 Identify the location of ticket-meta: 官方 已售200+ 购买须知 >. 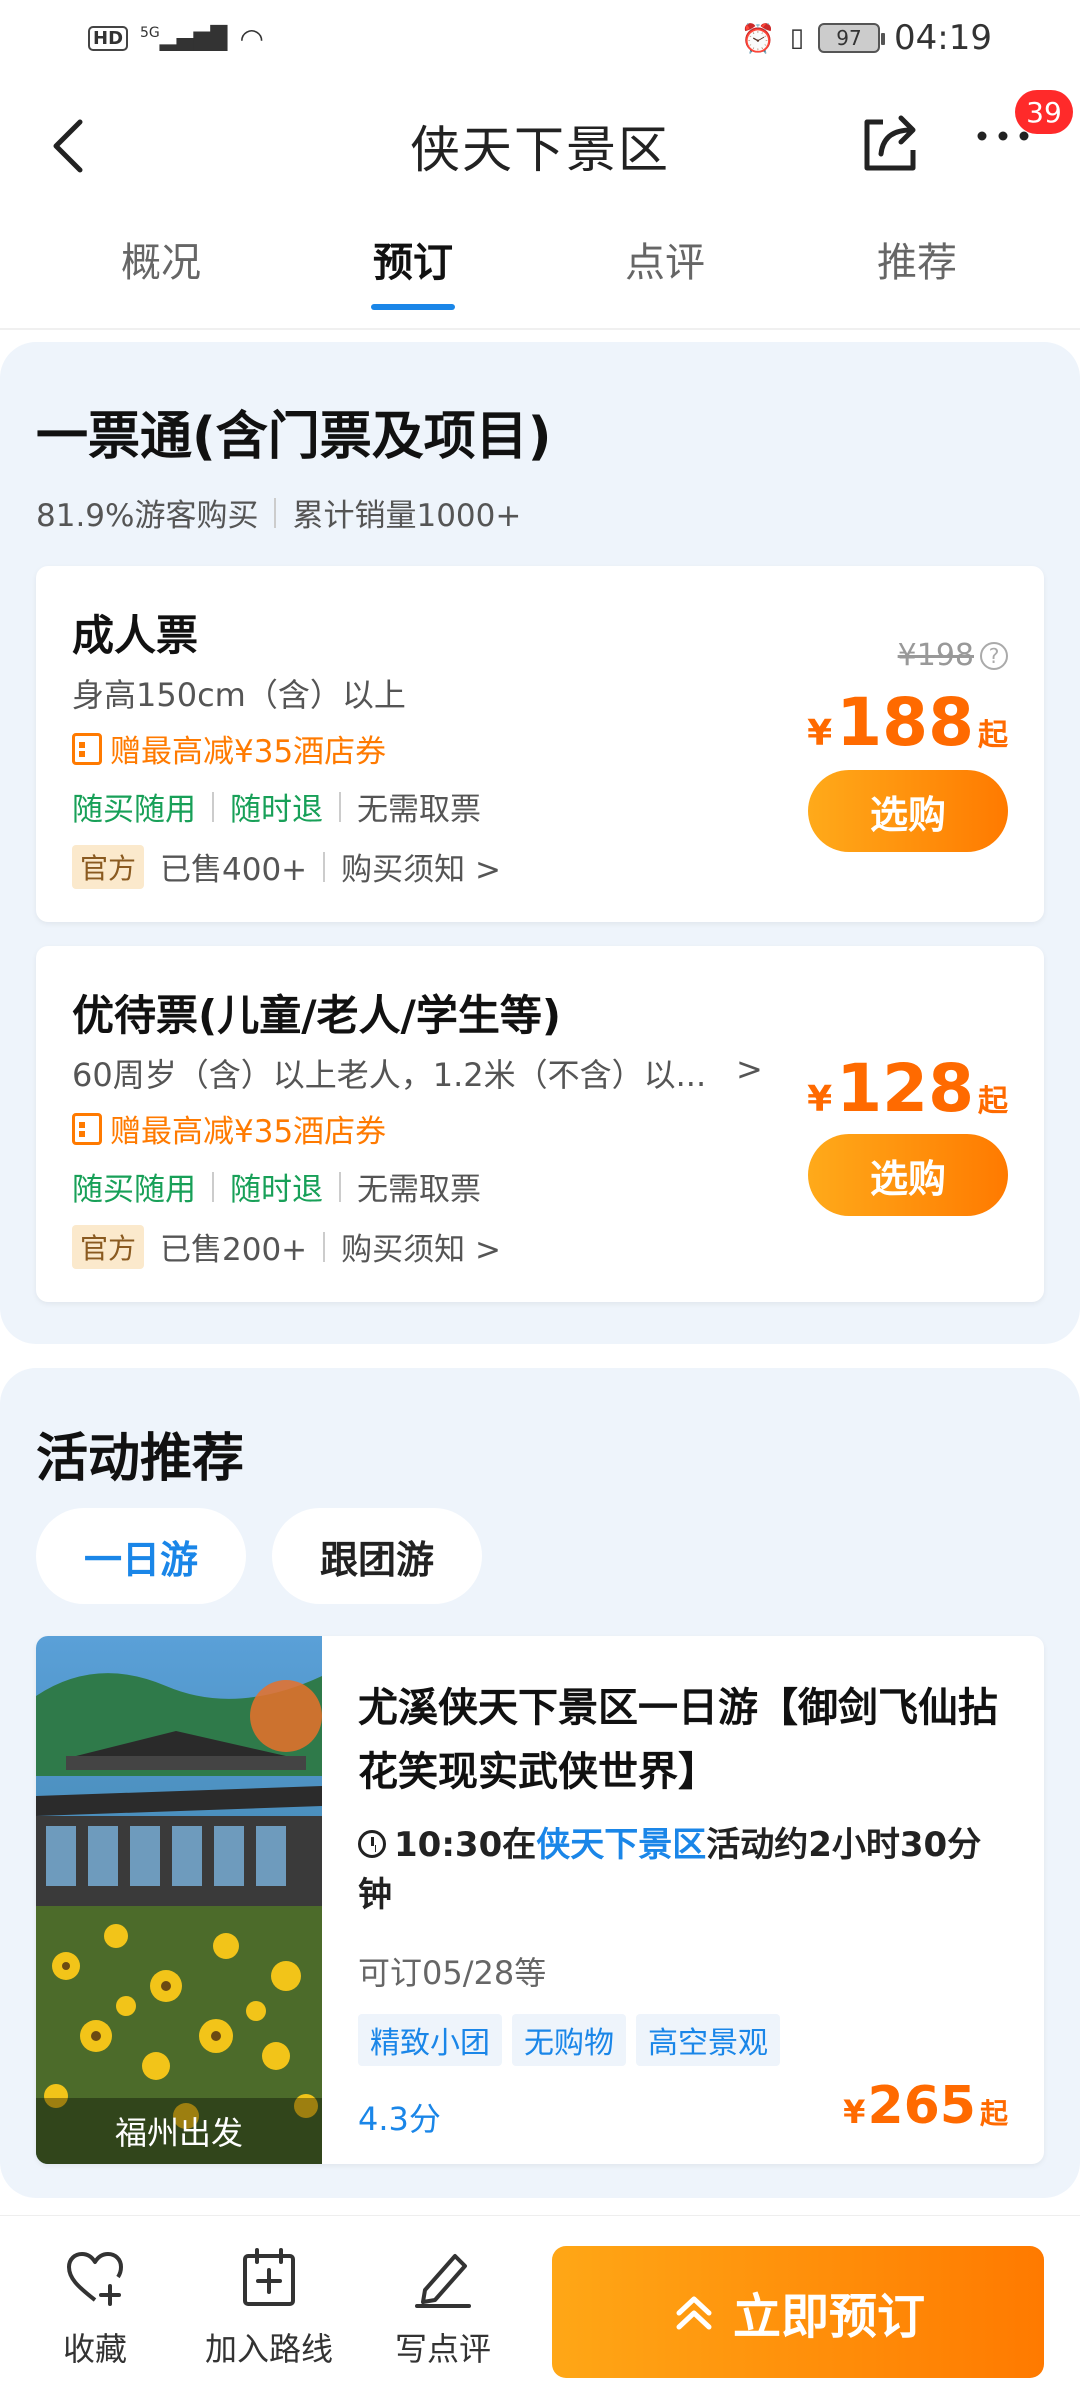
(286, 1246).